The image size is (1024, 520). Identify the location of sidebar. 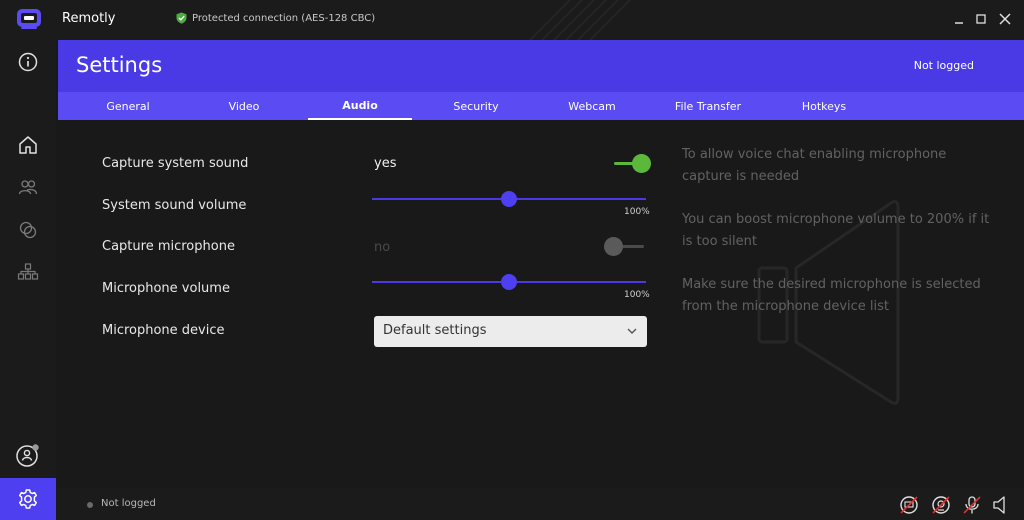
(28, 280).